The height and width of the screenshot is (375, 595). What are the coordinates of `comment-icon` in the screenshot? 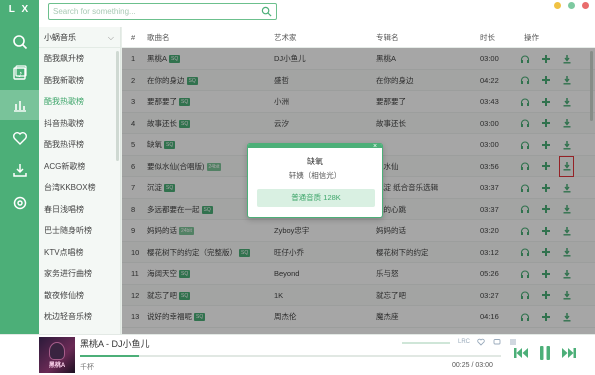 It's located at (497, 342).